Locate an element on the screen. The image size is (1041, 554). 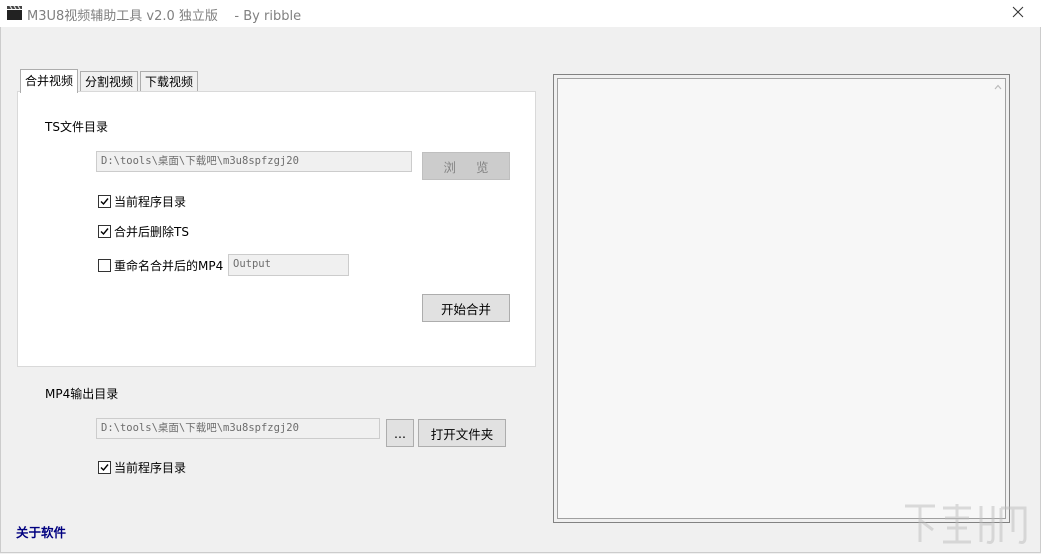
output-current-dir-checkbox: 当前程序目录 is located at coordinates (142, 467).